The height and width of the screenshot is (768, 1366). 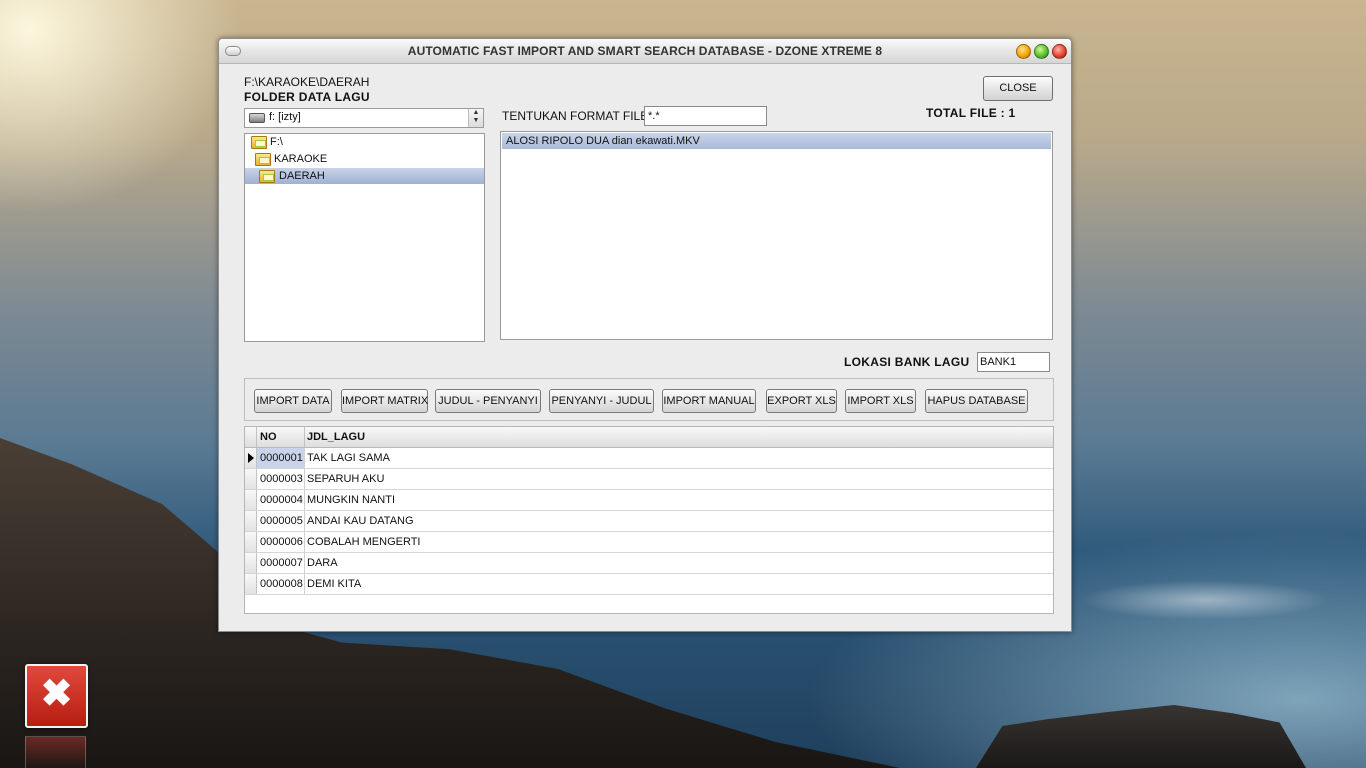 What do you see at coordinates (801, 401) in the screenshot?
I see `export-xls-button: EXPORT XLS` at bounding box center [801, 401].